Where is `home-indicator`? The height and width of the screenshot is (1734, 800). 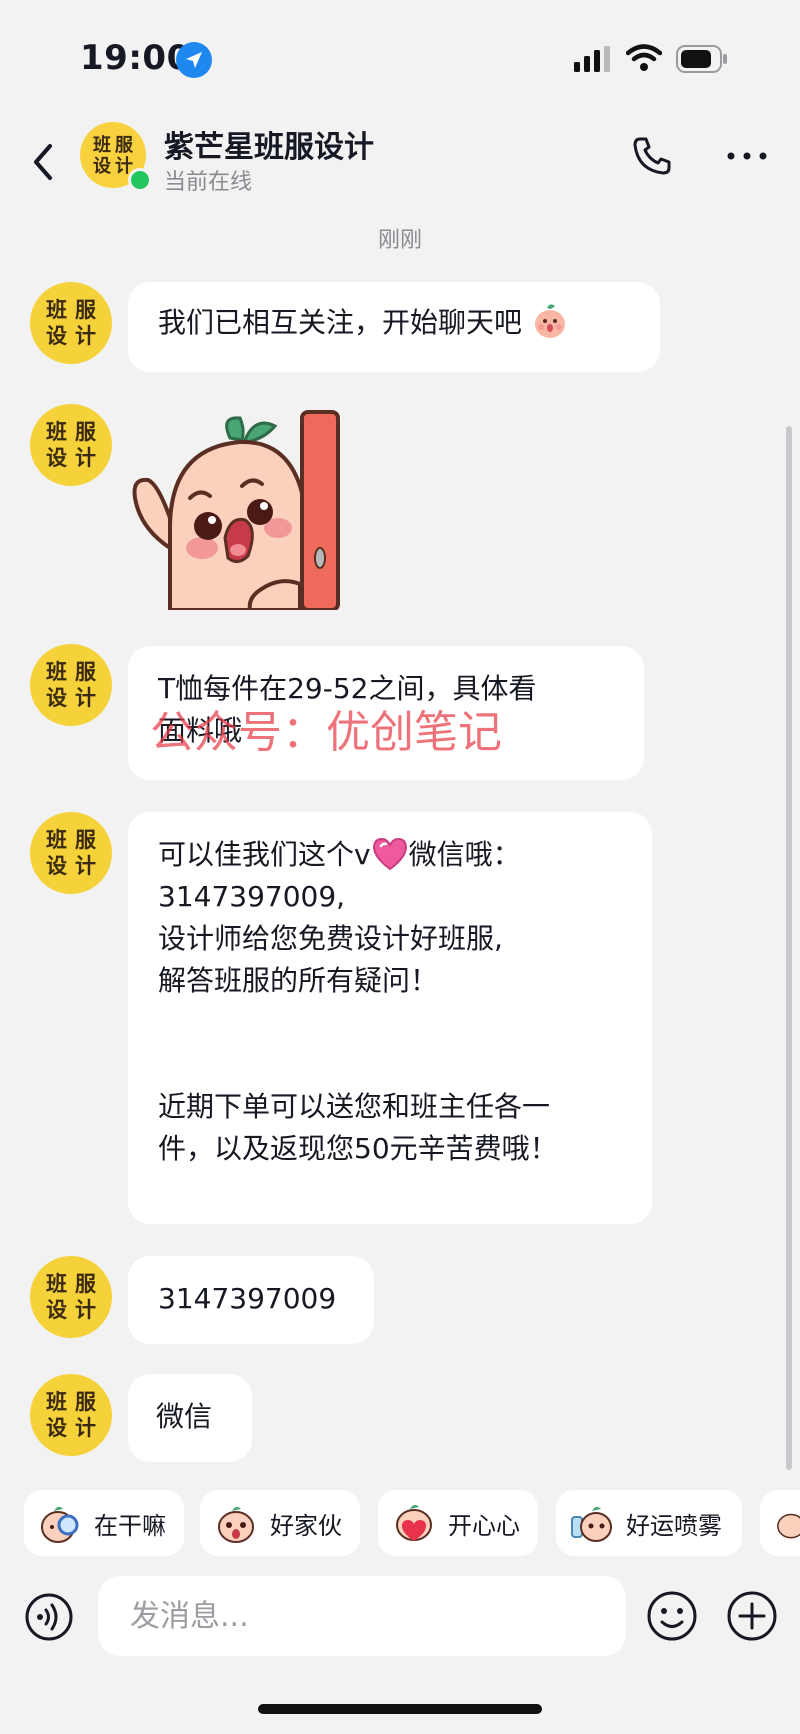 home-indicator is located at coordinates (400, 1709).